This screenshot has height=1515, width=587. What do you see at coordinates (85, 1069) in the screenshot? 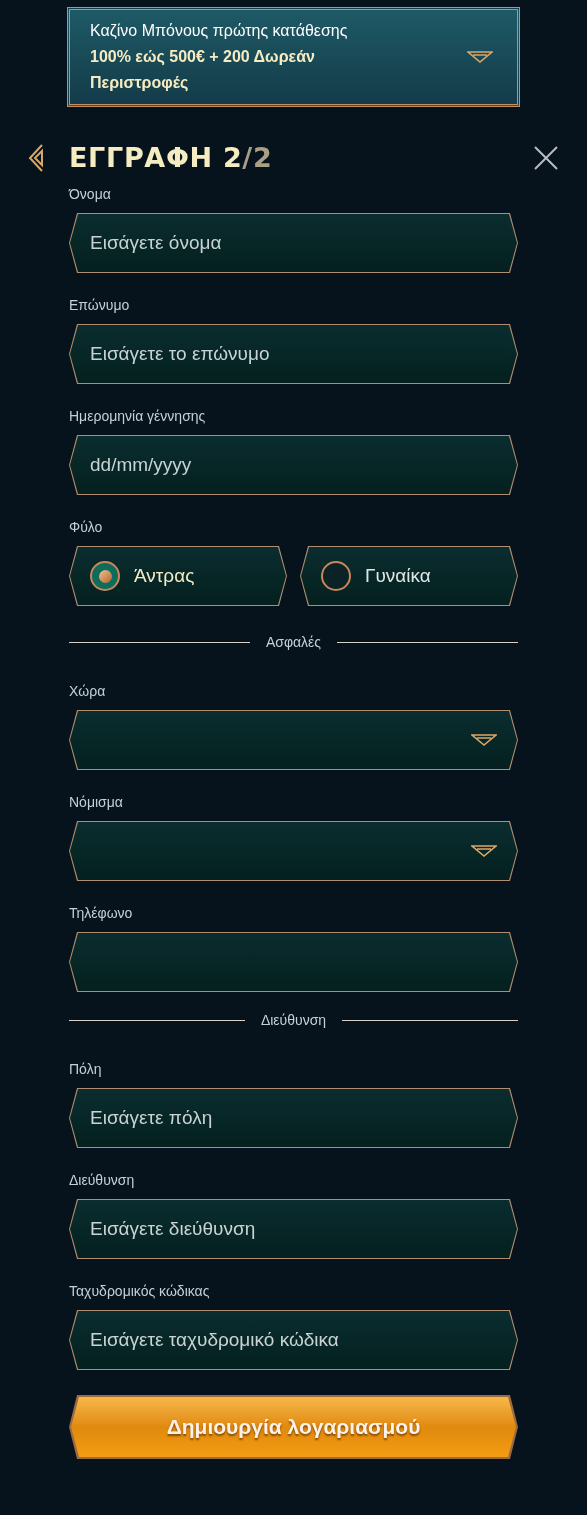
I see `field-label: Πόλη` at bounding box center [85, 1069].